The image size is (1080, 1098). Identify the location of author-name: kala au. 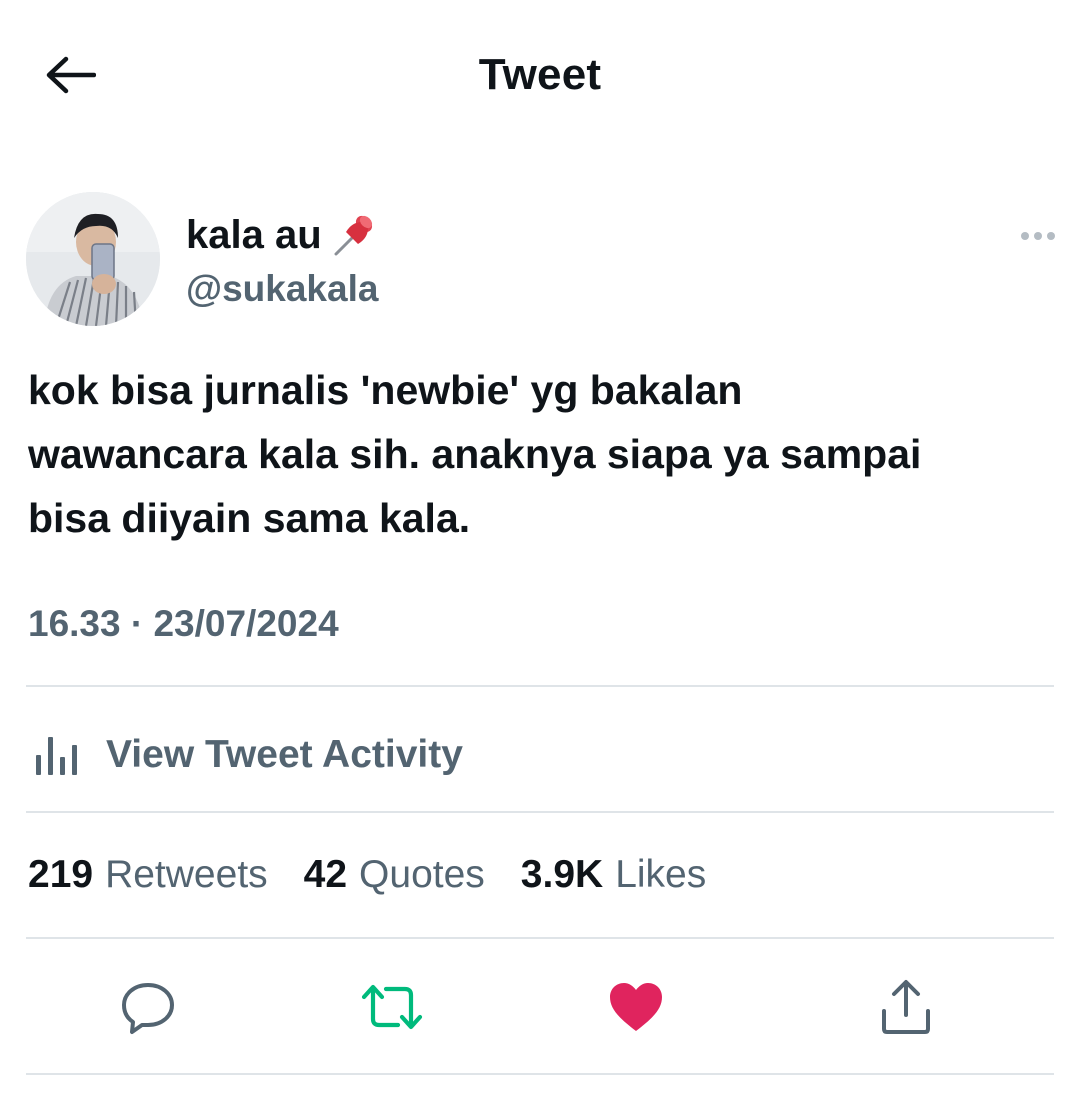
(283, 235).